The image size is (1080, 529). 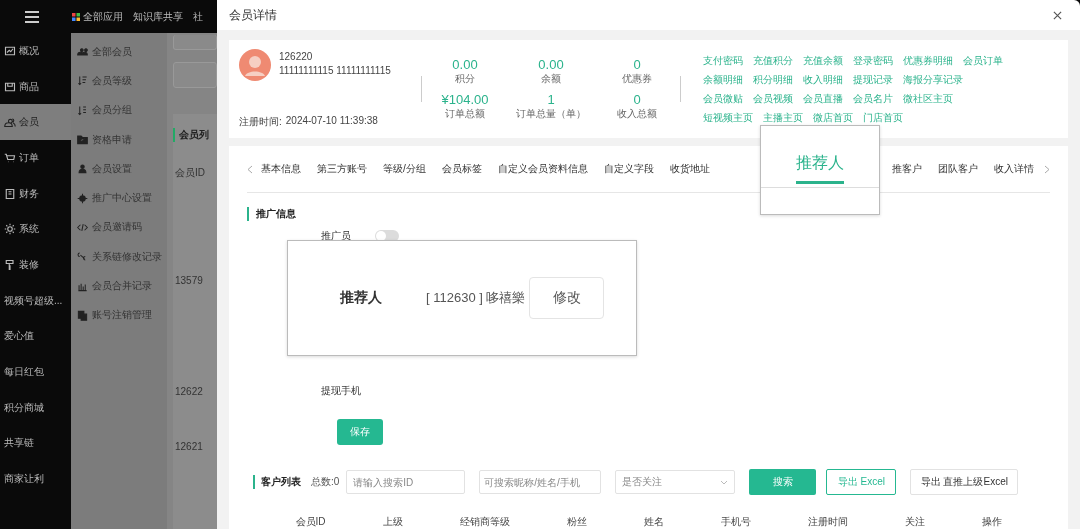 I want to click on sidebar-item: 每日红包, so click(x=35, y=372).